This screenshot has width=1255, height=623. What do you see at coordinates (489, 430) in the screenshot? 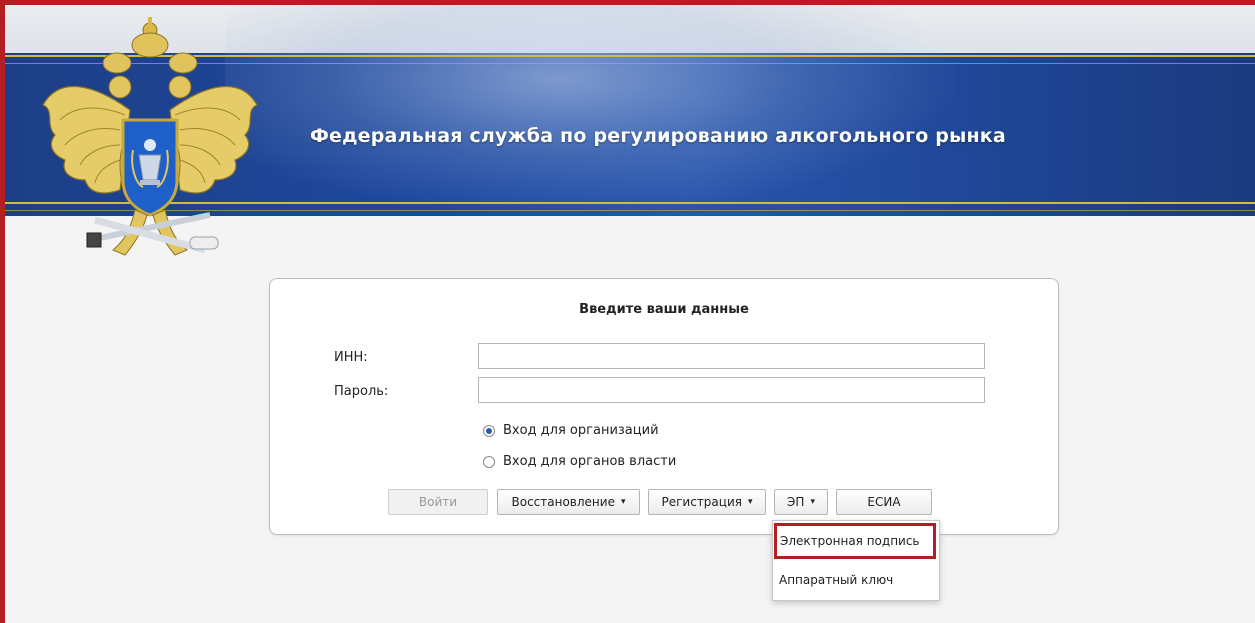
I see `radio-checked-icon` at bounding box center [489, 430].